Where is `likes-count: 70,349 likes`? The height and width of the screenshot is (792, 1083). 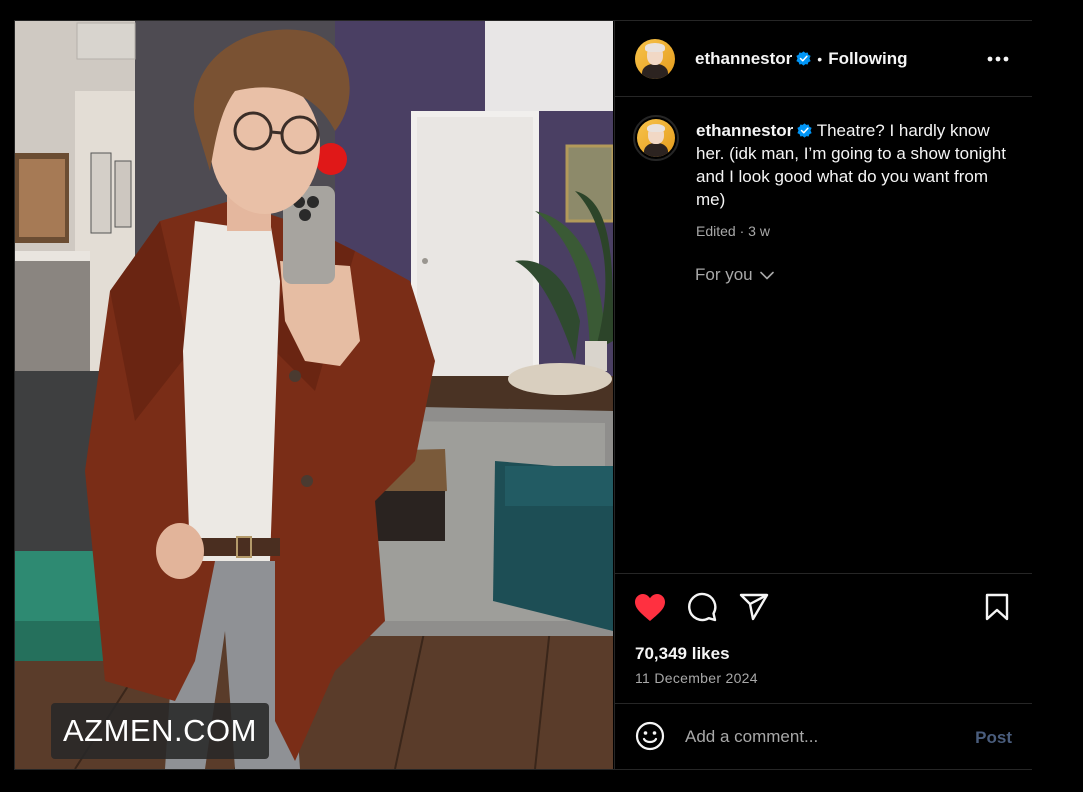 likes-count: 70,349 likes is located at coordinates (682, 654).